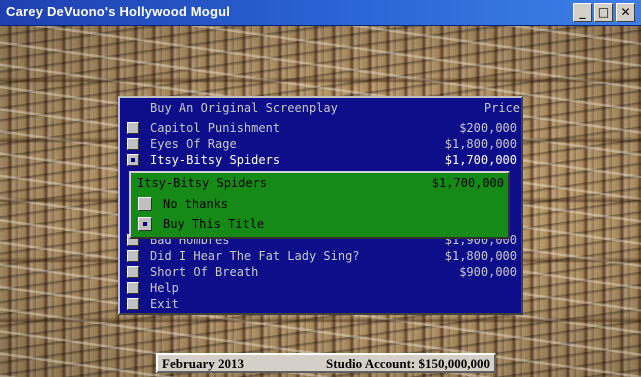  I want to click on menu-item-label: Did I Hear The Fat Lady Sing?, so click(255, 256).